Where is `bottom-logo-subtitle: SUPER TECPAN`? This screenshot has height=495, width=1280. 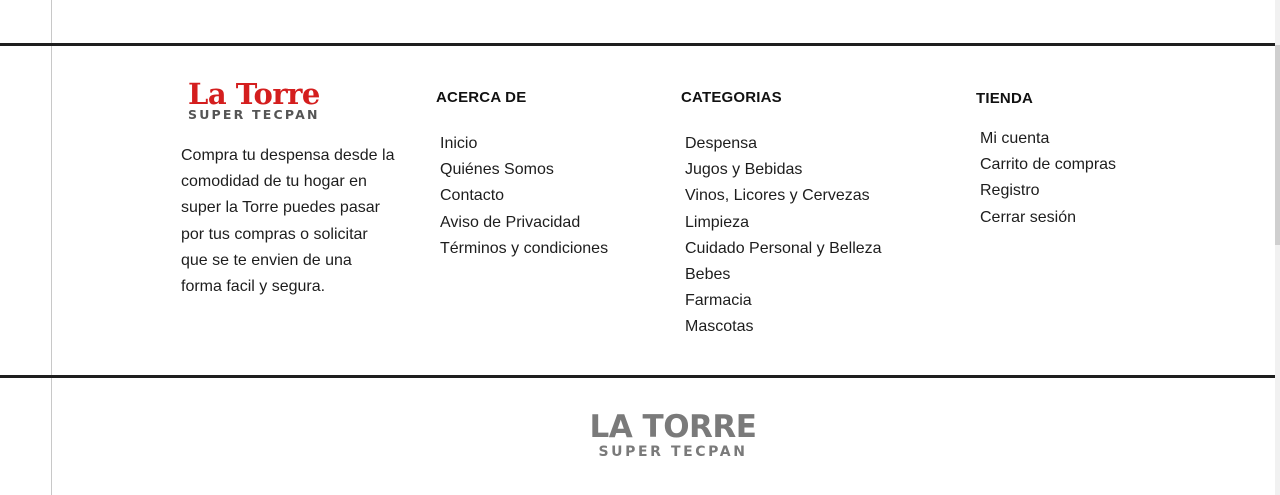 bottom-logo-subtitle: SUPER TECPAN is located at coordinates (673, 452).